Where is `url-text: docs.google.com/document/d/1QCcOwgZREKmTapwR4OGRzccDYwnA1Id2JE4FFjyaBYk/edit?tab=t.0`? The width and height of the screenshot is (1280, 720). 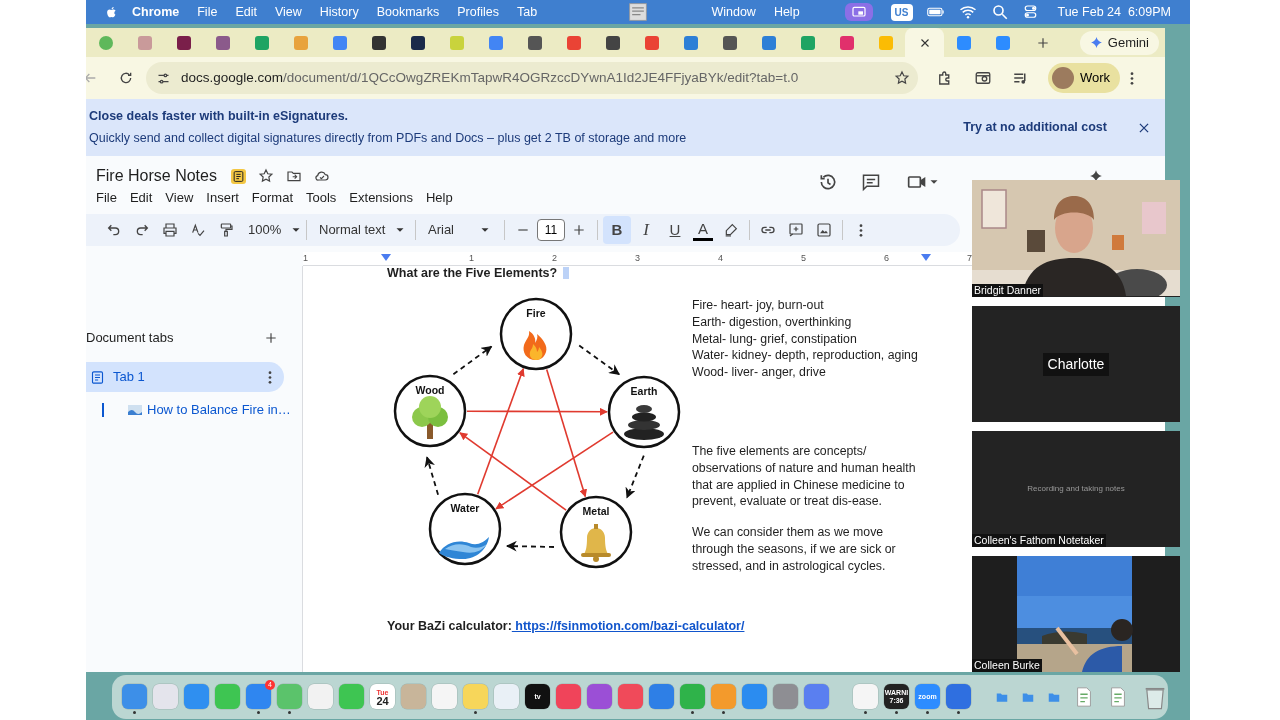
url-text: docs.google.com/document/d/1QCcOwgZREKmTapwR4OGRzccDYwnA1Id2JE4FFjyaBYk/edit?tab=t.0 is located at coordinates (532, 78).